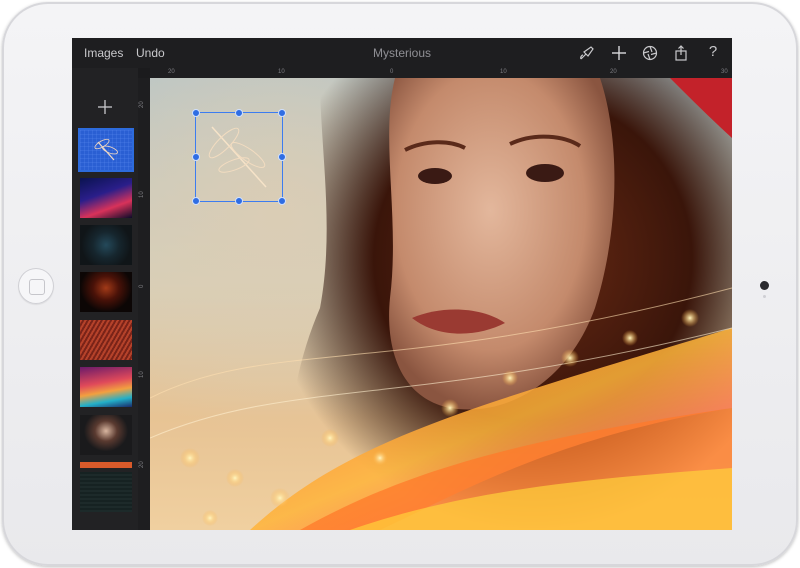 The height and width of the screenshot is (568, 800). I want to click on aperture-icon, so click(650, 53).